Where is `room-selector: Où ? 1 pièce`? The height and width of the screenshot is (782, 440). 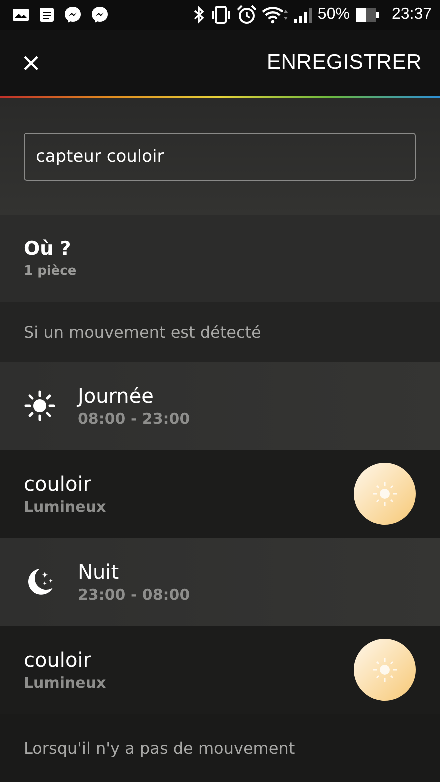
room-selector: Où ? 1 pièce is located at coordinates (220, 258).